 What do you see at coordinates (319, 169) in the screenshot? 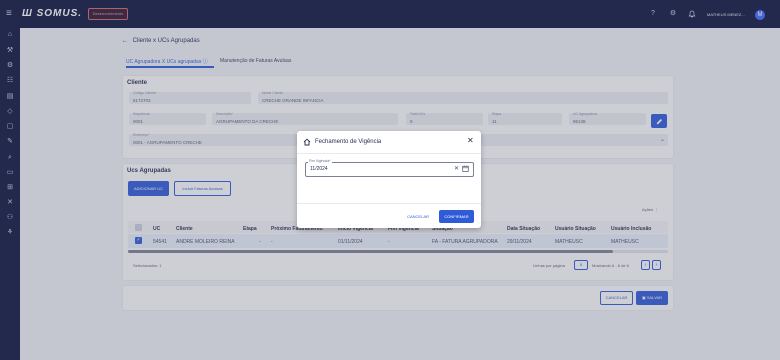
I see `fim-vigencia-value: 11/2024` at bounding box center [319, 169].